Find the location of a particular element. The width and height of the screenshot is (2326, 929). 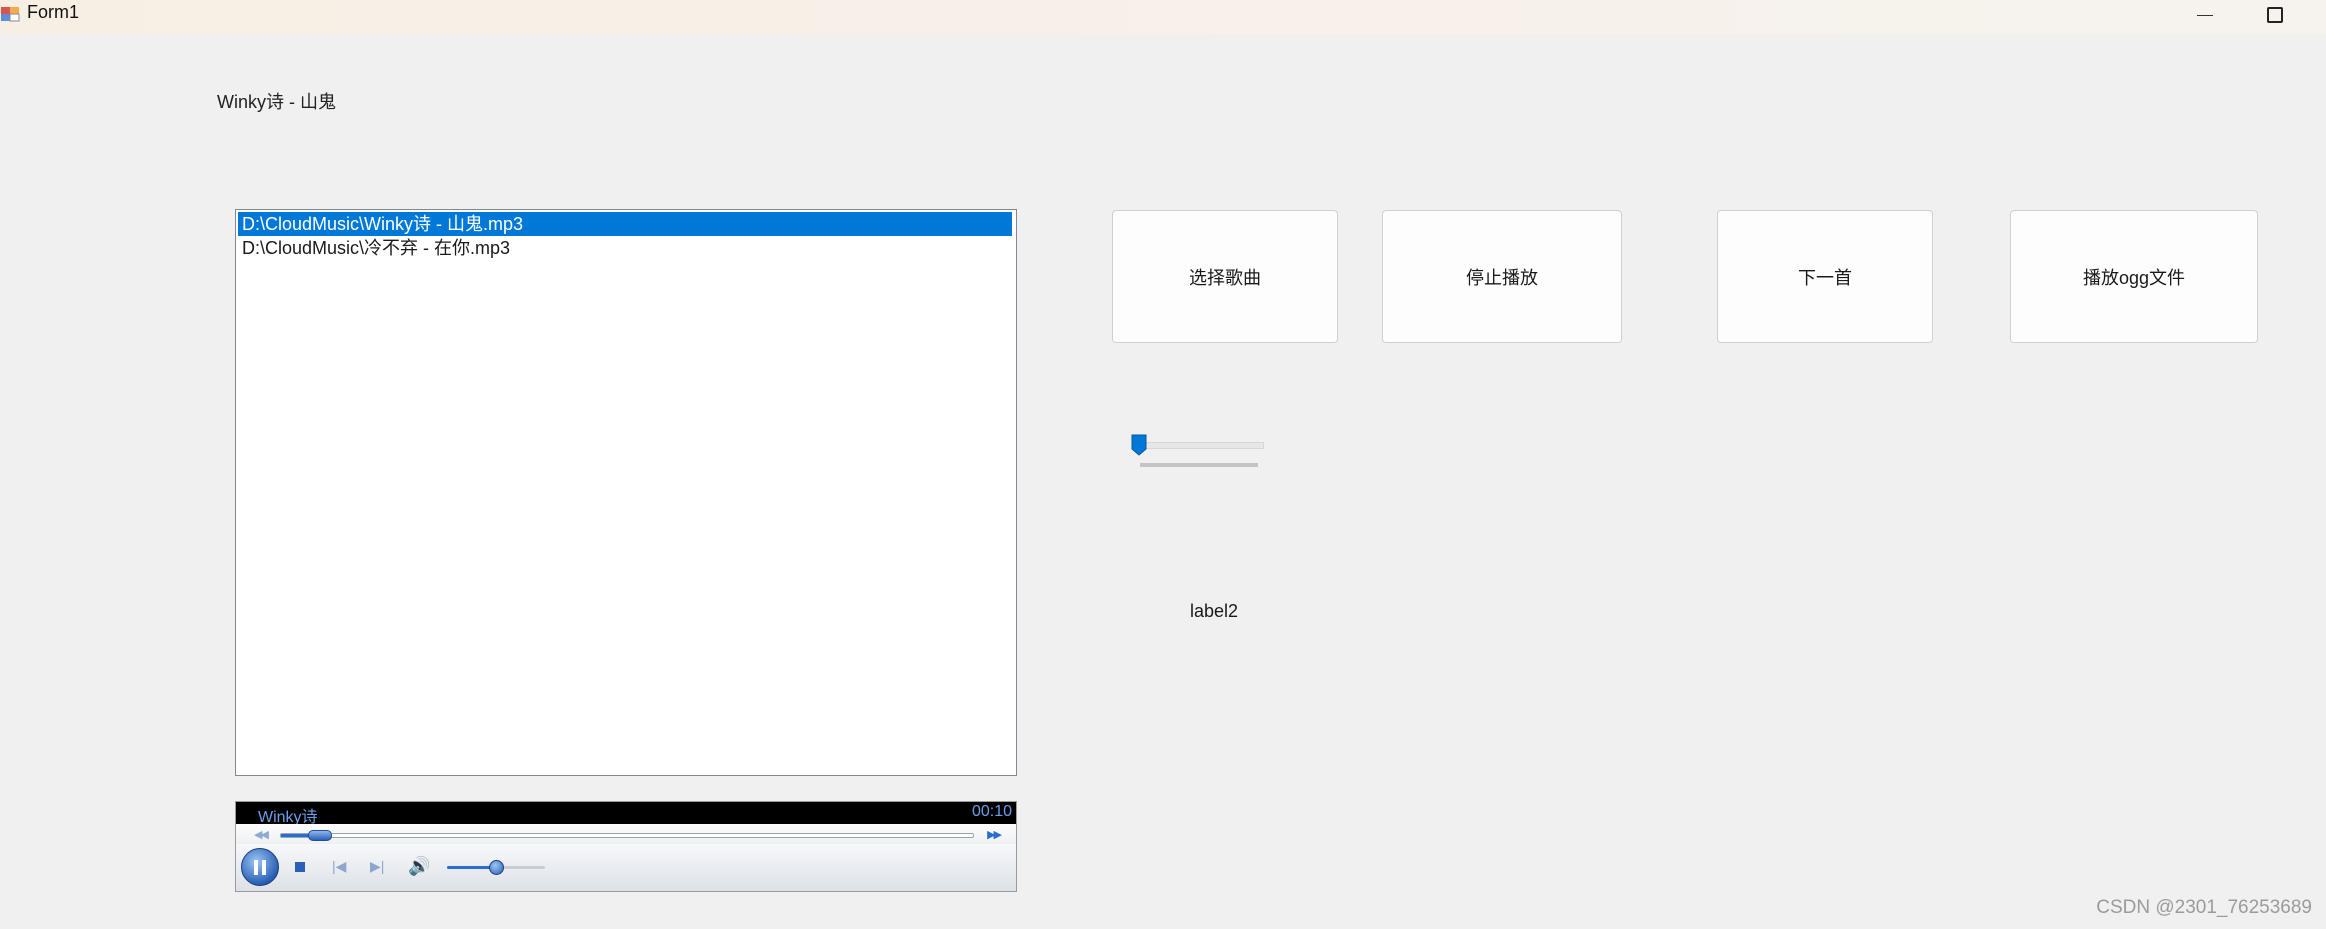

volume-thumb is located at coordinates (496, 867).